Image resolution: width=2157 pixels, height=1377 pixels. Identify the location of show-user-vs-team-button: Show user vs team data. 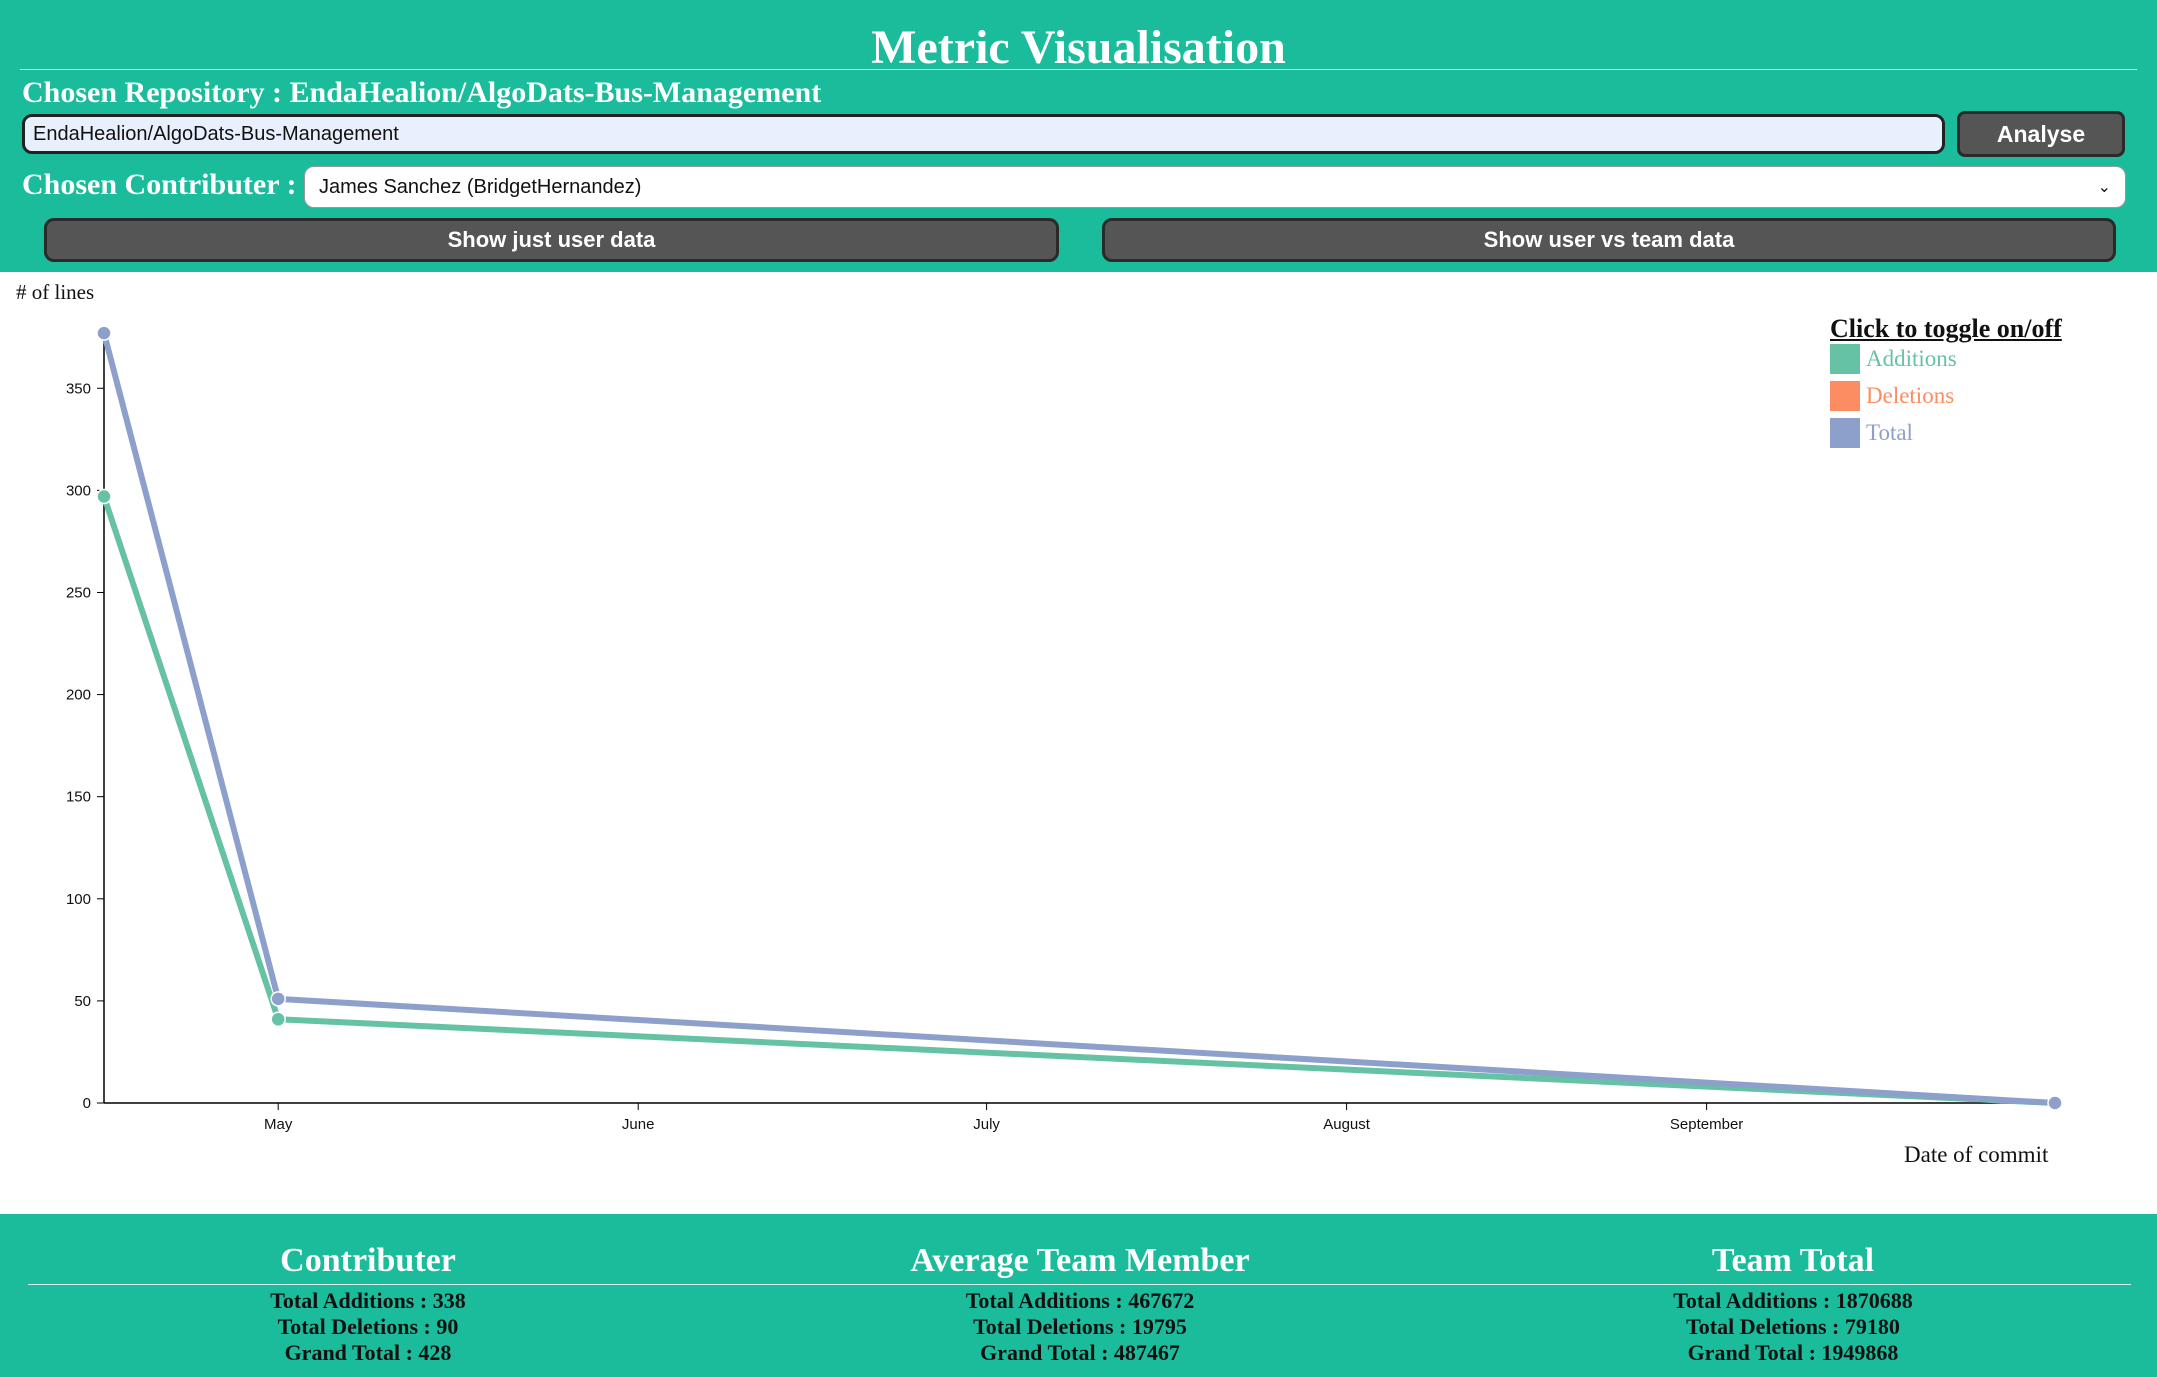
(1609, 240).